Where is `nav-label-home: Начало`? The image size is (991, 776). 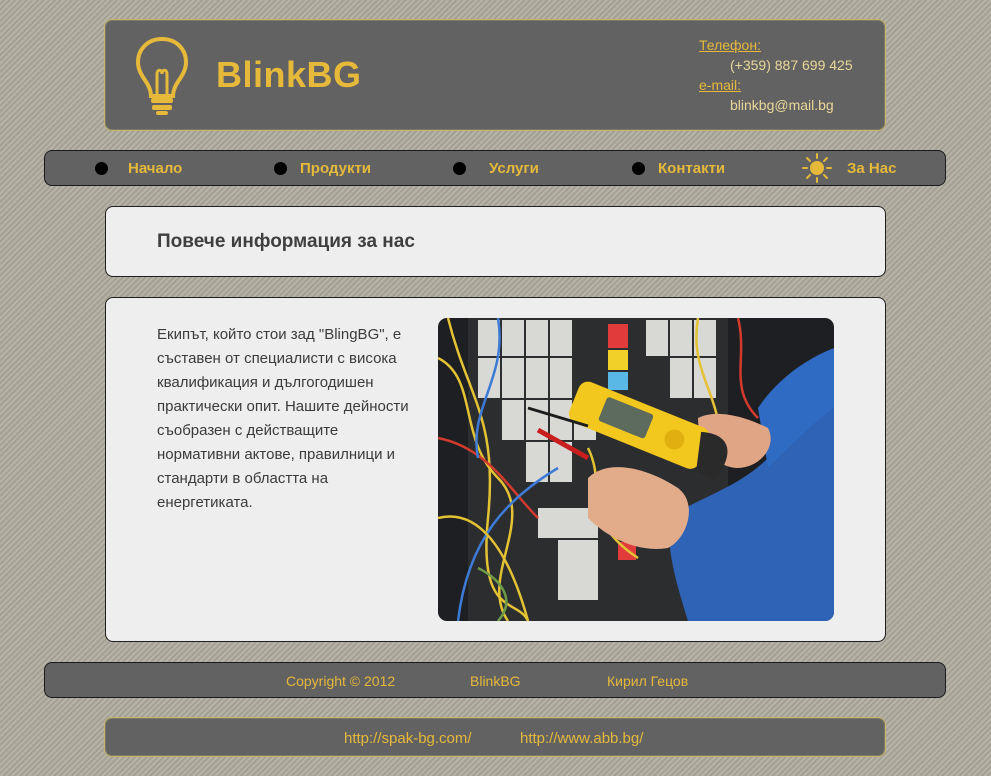 nav-label-home: Начало is located at coordinates (155, 168).